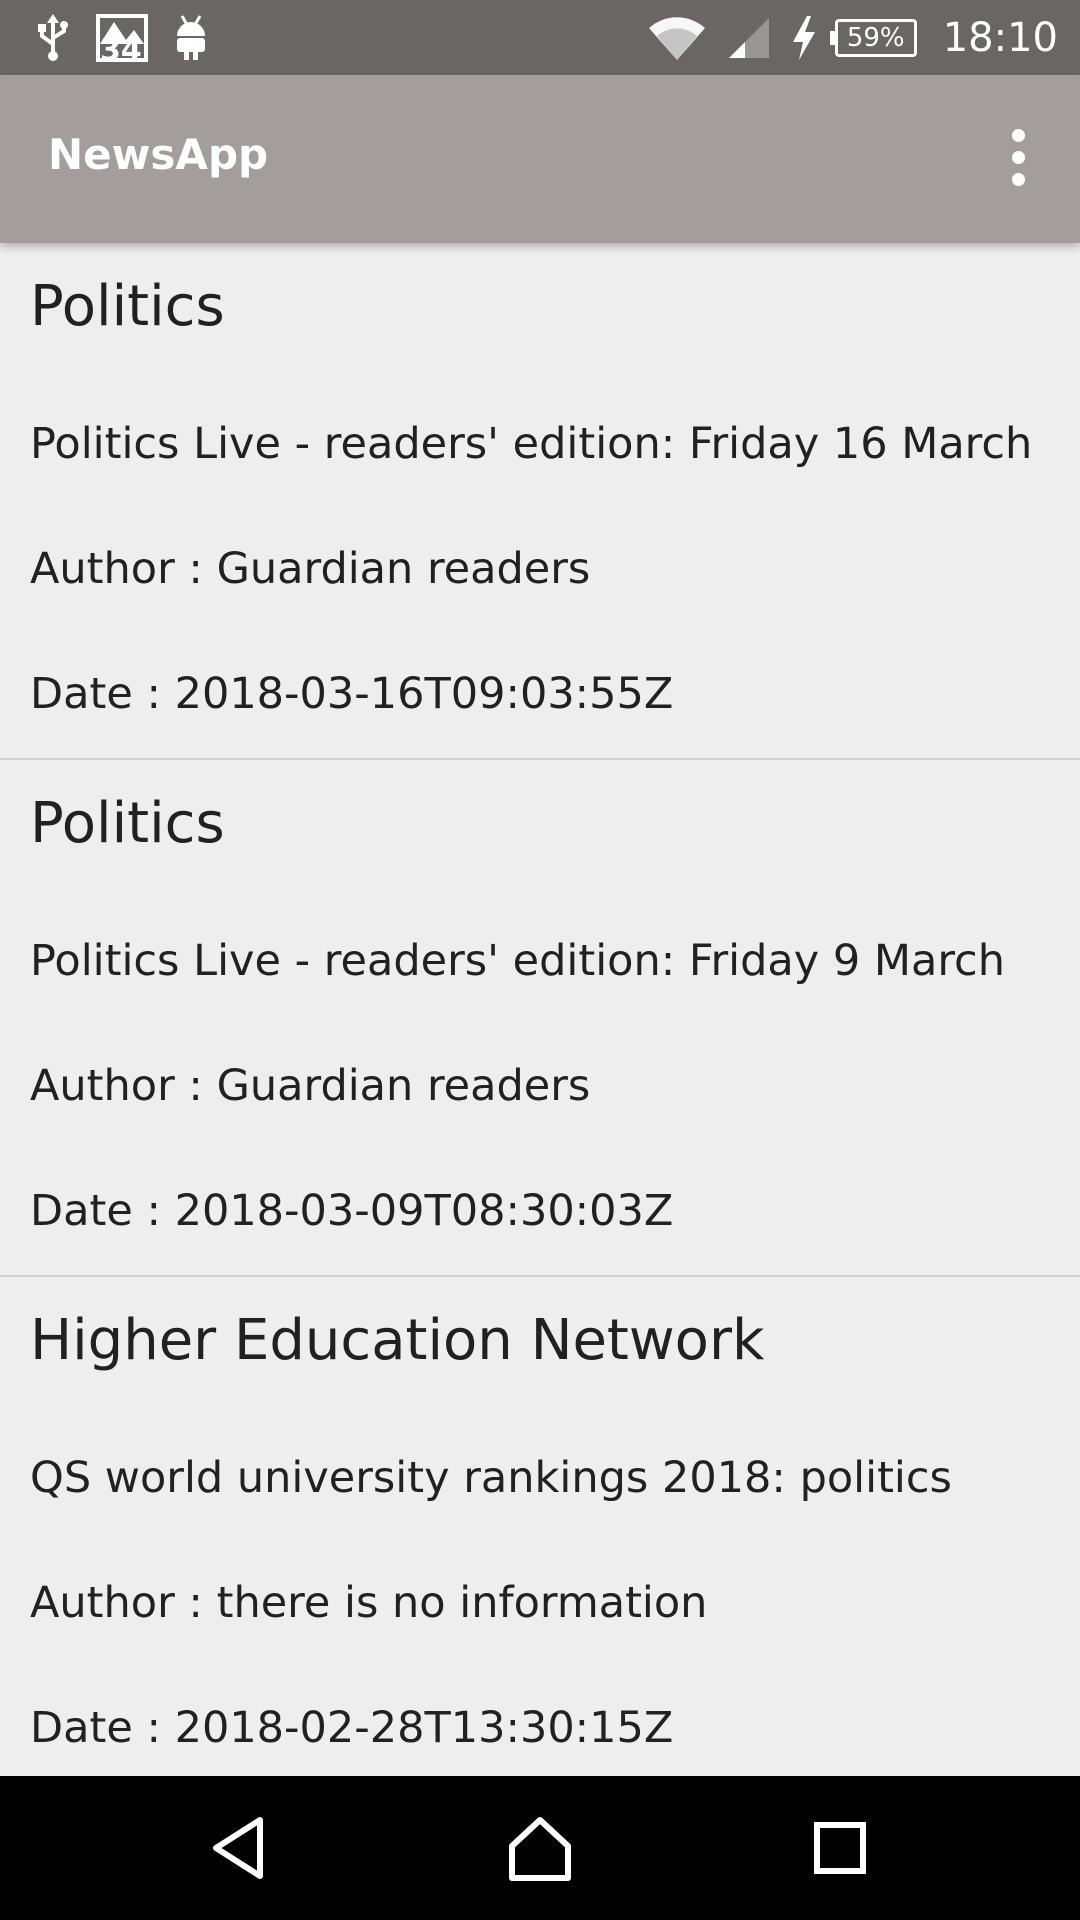 This screenshot has width=1080, height=1920. I want to click on notification-image-icon: 34, so click(122, 40).